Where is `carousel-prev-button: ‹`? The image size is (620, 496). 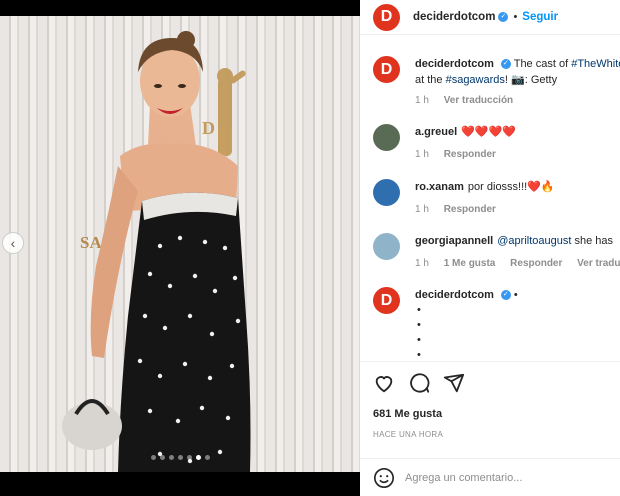
carousel-prev-button: ‹ is located at coordinates (13, 243).